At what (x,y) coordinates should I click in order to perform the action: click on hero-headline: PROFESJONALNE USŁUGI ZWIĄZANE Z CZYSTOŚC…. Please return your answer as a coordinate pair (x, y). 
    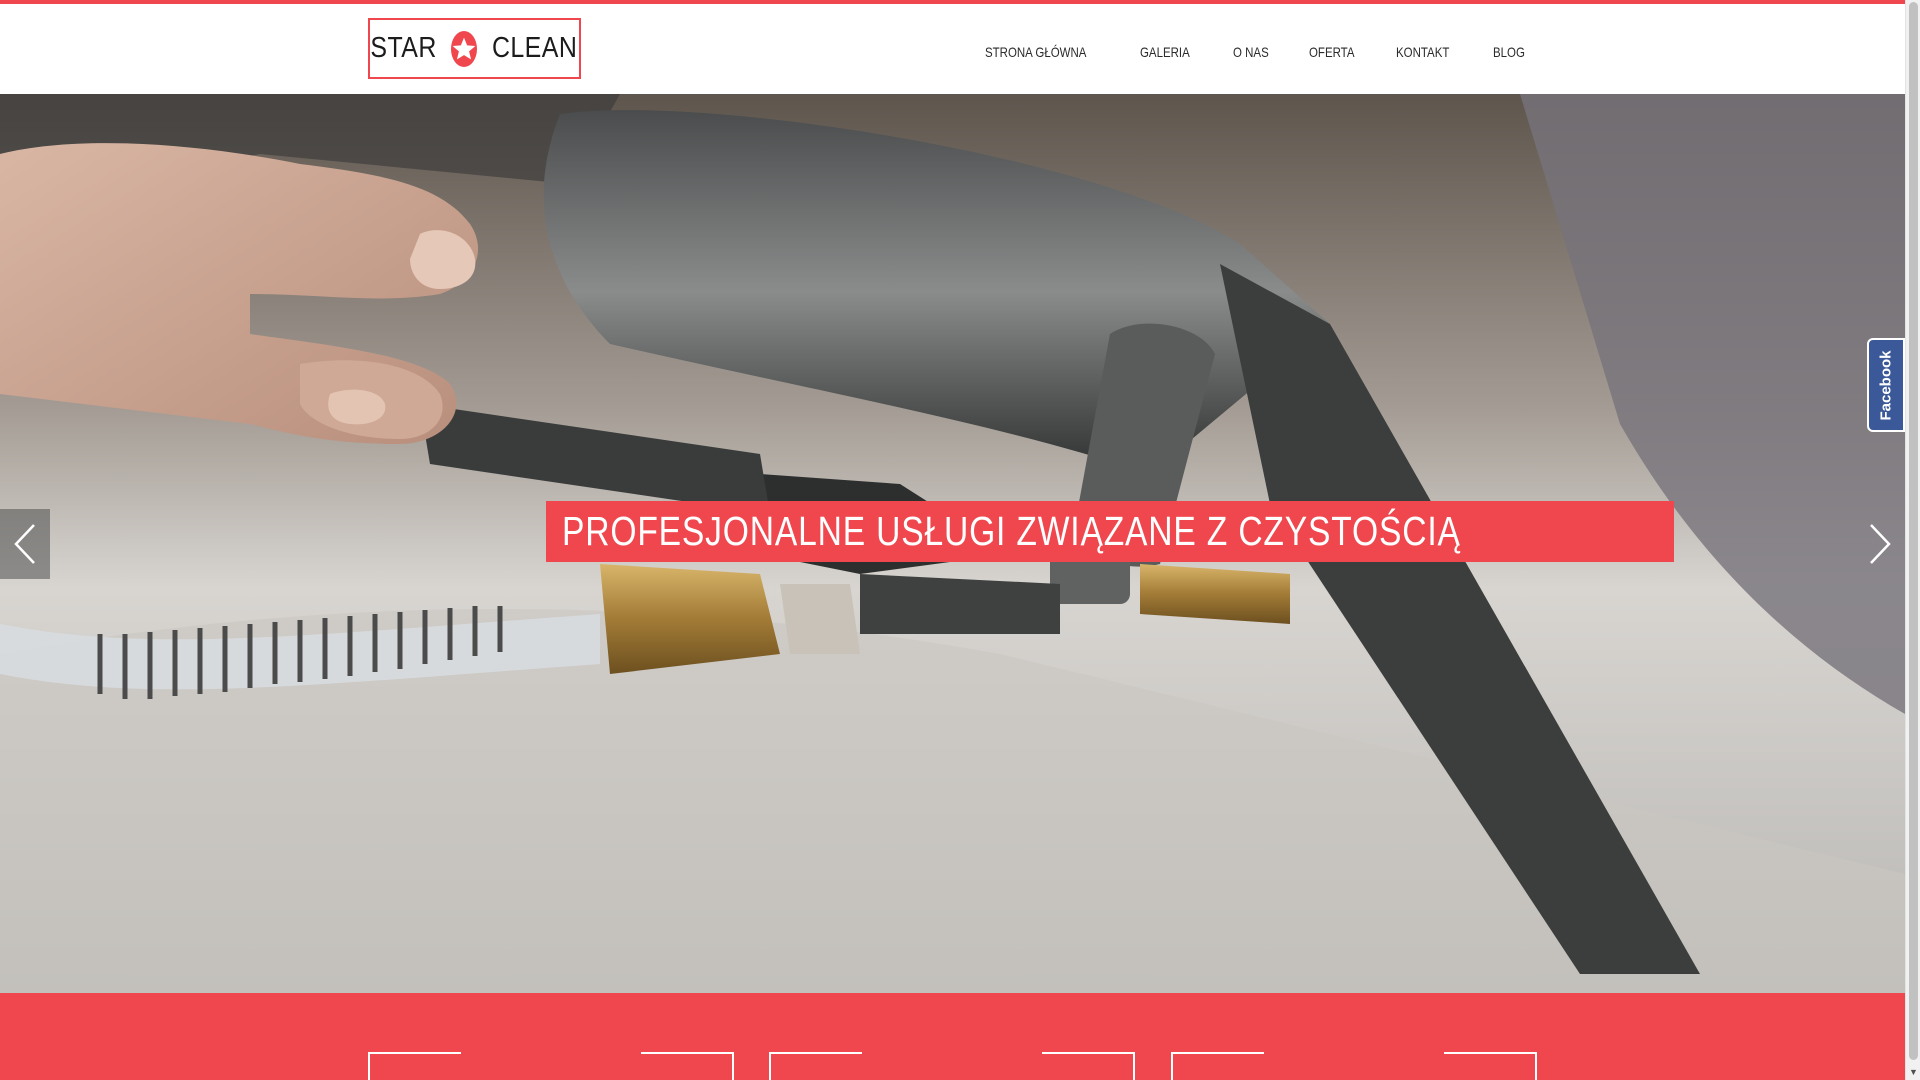
    Looking at the image, I should click on (1011, 531).